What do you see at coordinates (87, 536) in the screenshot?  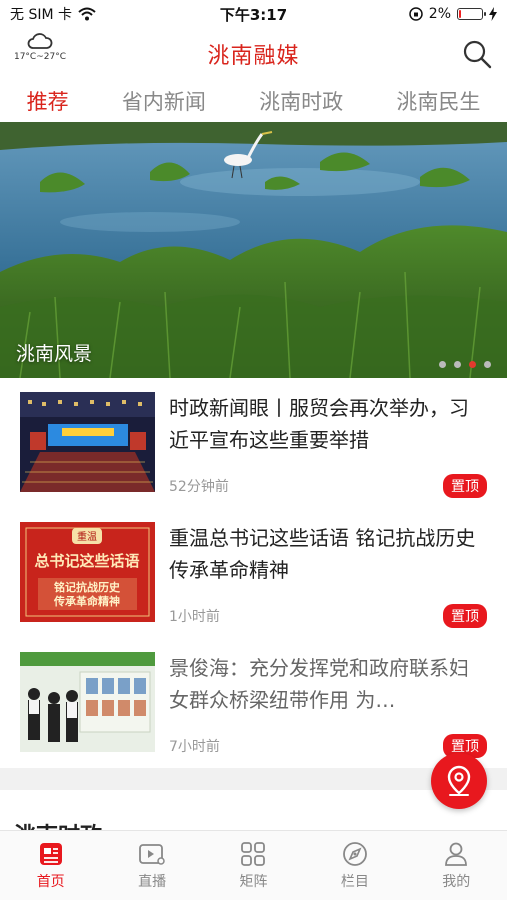 I see `thumb-tag-text: 重温` at bounding box center [87, 536].